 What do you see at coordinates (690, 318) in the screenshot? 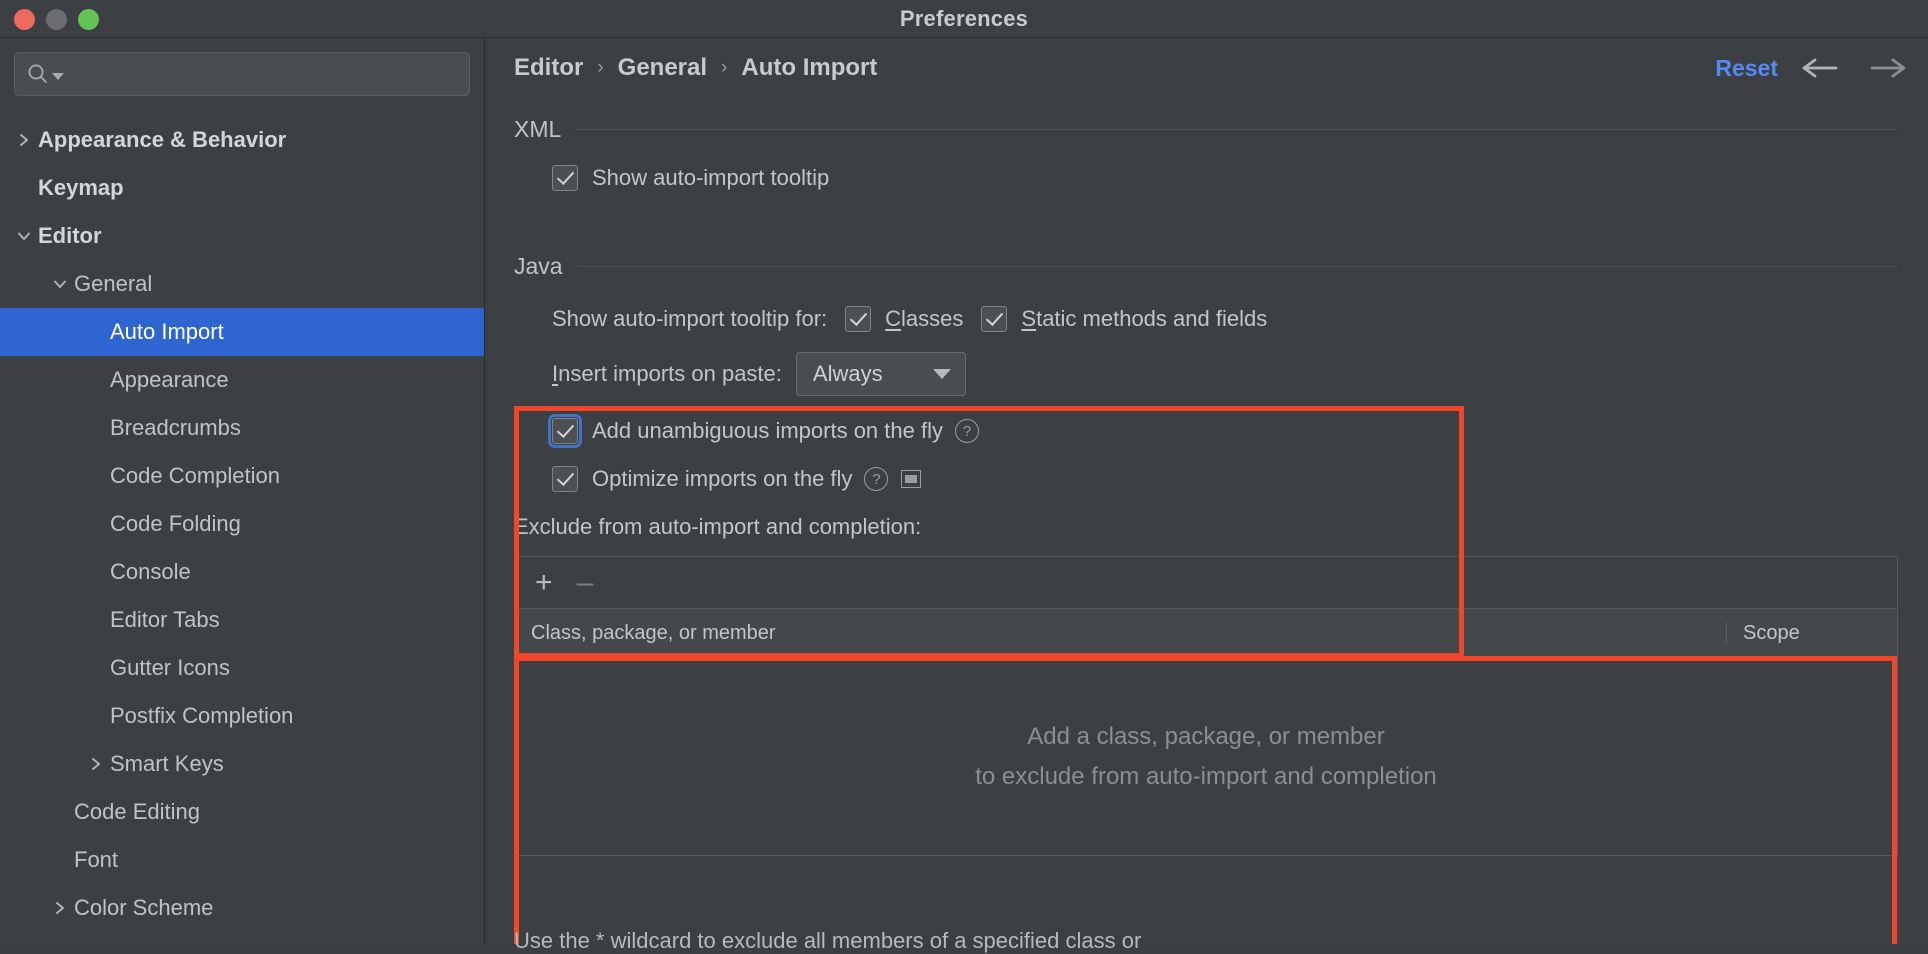
I see `java-tooltip-for-label: Show auto-import tooltip for:` at bounding box center [690, 318].